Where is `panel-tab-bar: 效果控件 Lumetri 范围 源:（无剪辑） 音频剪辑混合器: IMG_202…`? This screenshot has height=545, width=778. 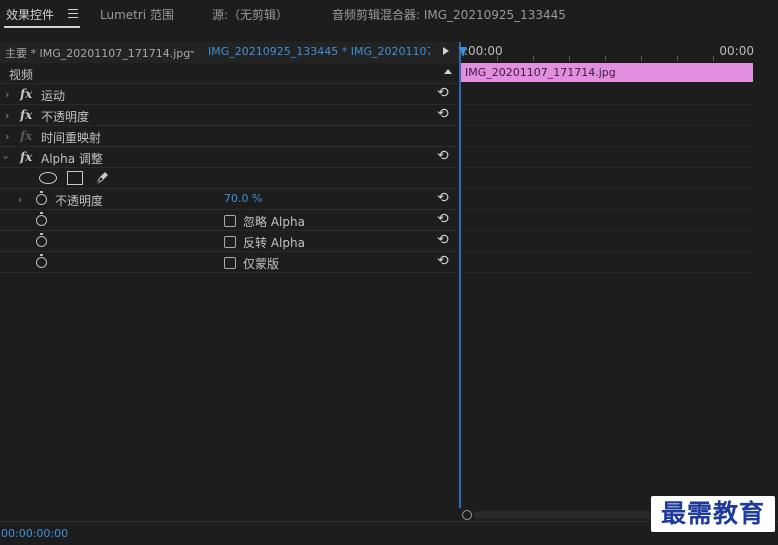 panel-tab-bar: 效果控件 Lumetri 范围 源:（无剪辑） 音频剪辑混合器: IMG_202… is located at coordinates (389, 15).